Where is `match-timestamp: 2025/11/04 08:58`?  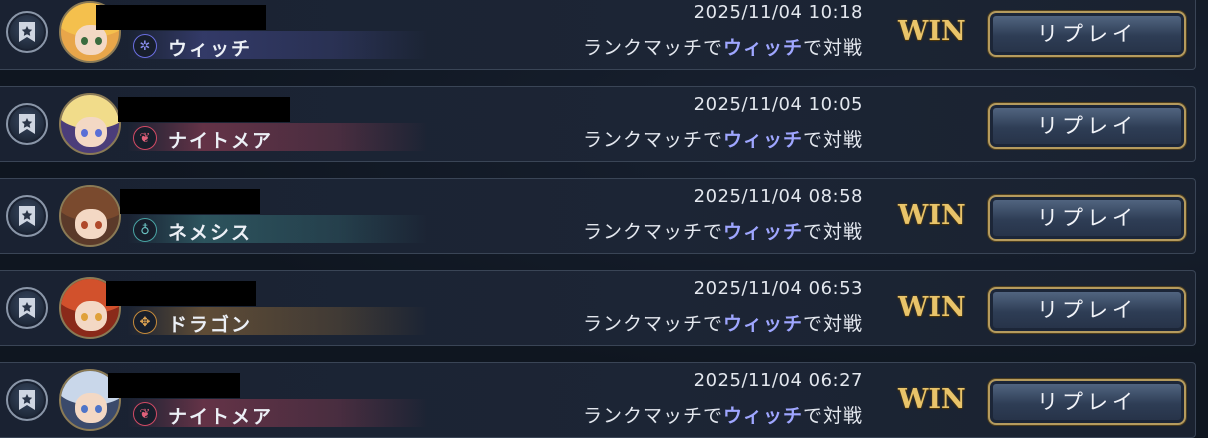
match-timestamp: 2025/11/04 08:58 is located at coordinates (778, 196).